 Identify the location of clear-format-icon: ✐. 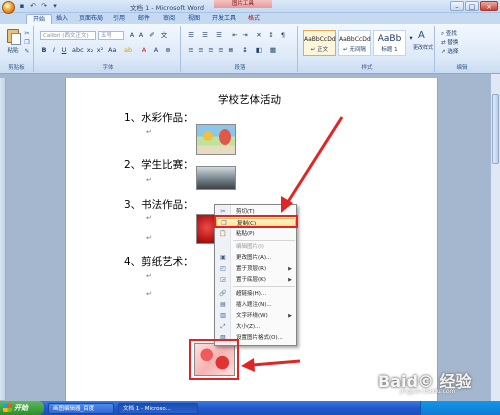
(152, 35).